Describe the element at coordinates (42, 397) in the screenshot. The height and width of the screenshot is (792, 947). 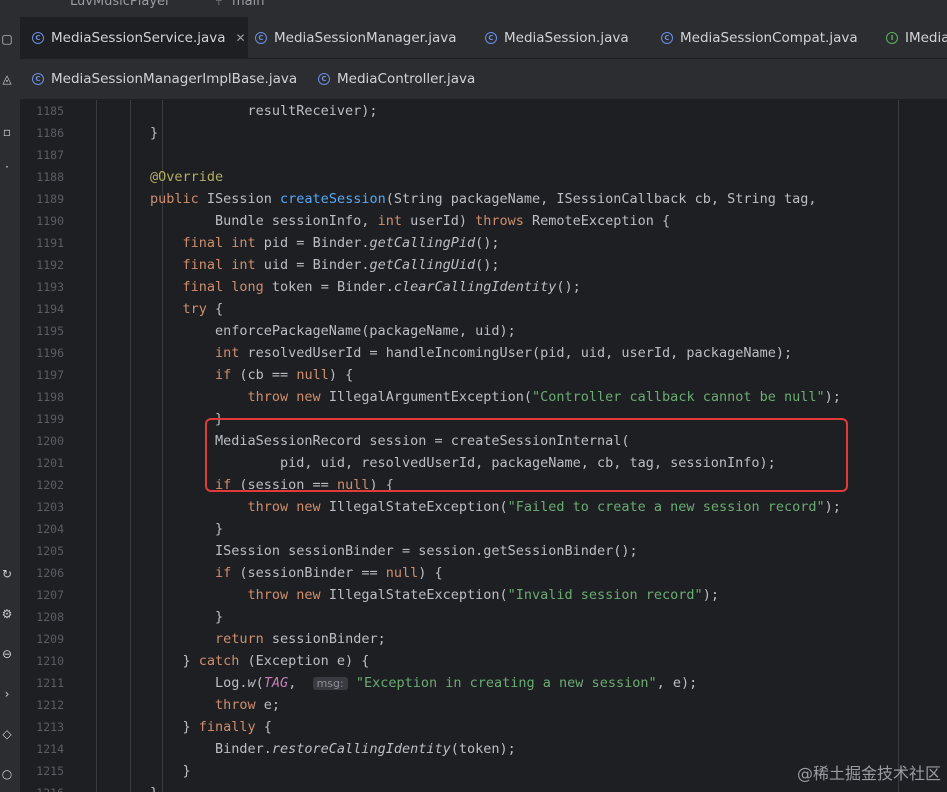
I see `line-number: 1198` at that location.